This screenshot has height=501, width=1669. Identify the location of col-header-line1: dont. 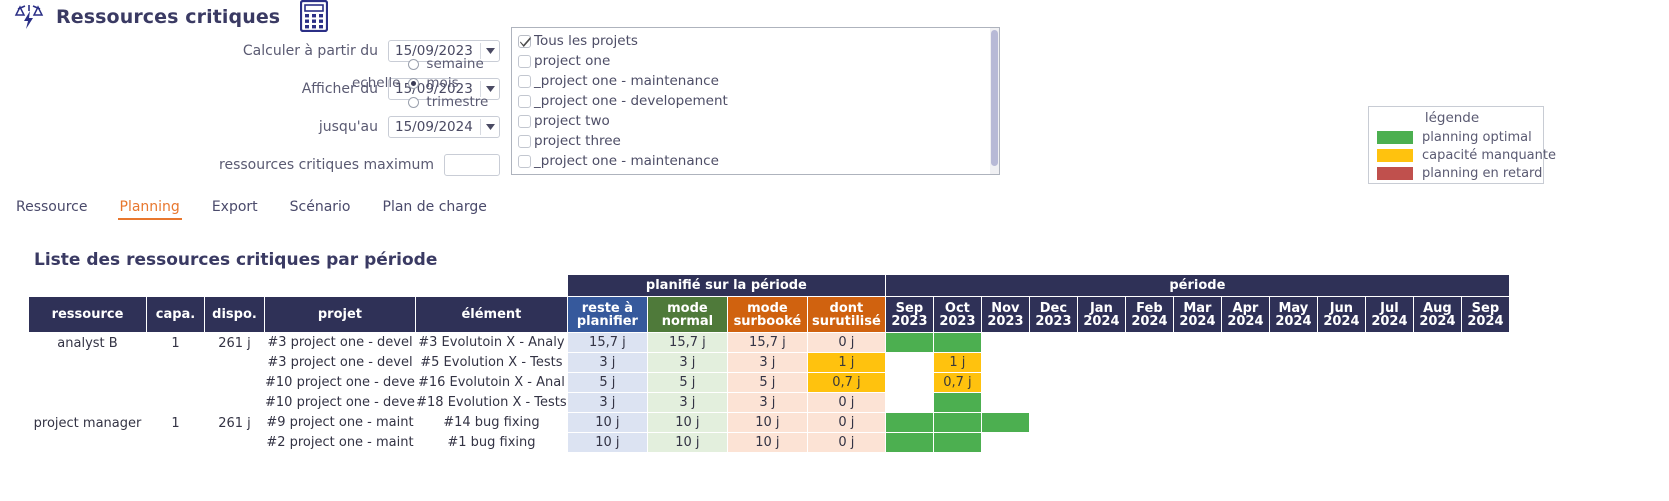
(846, 308).